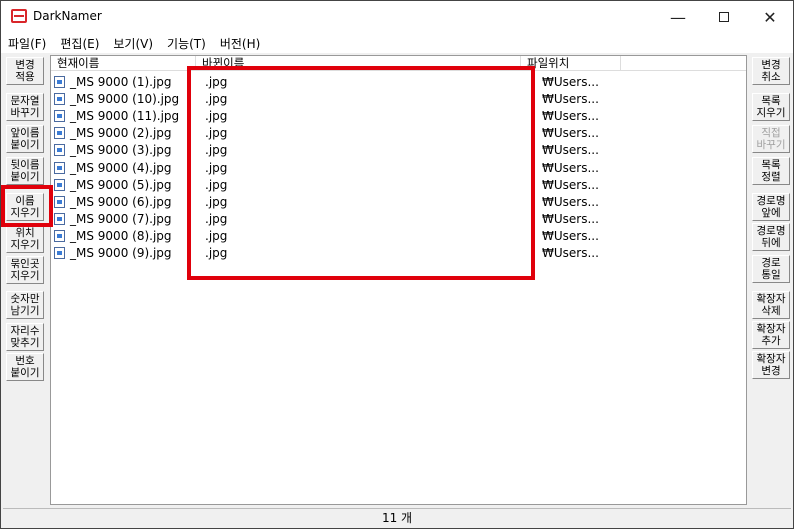 This screenshot has width=794, height=529. Describe the element at coordinates (771, 207) in the screenshot. I see `path-prefix-button: 경로명 앞에` at that location.